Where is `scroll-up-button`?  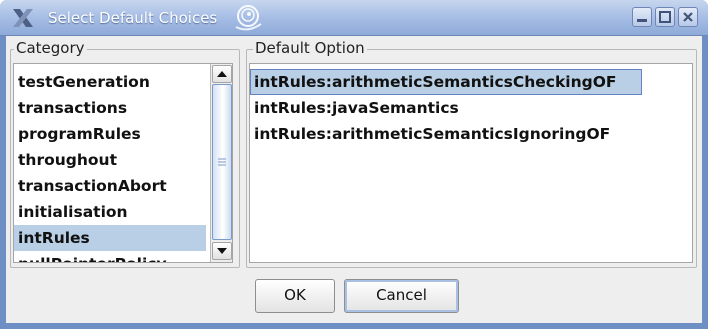
scroll-up-button is located at coordinates (222, 74).